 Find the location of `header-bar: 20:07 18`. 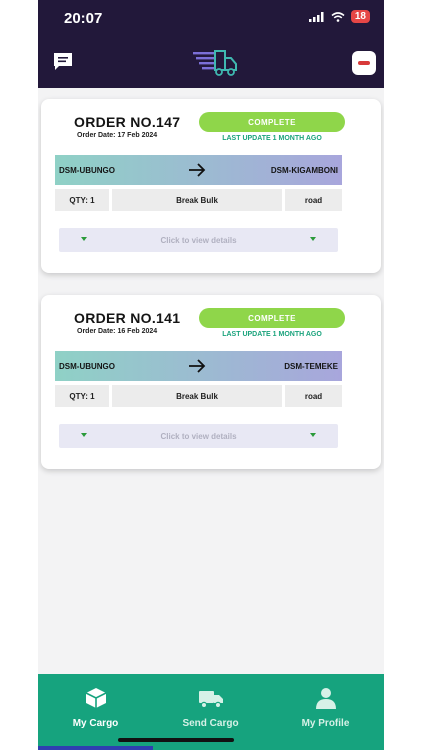

header-bar: 20:07 18 is located at coordinates (211, 44).